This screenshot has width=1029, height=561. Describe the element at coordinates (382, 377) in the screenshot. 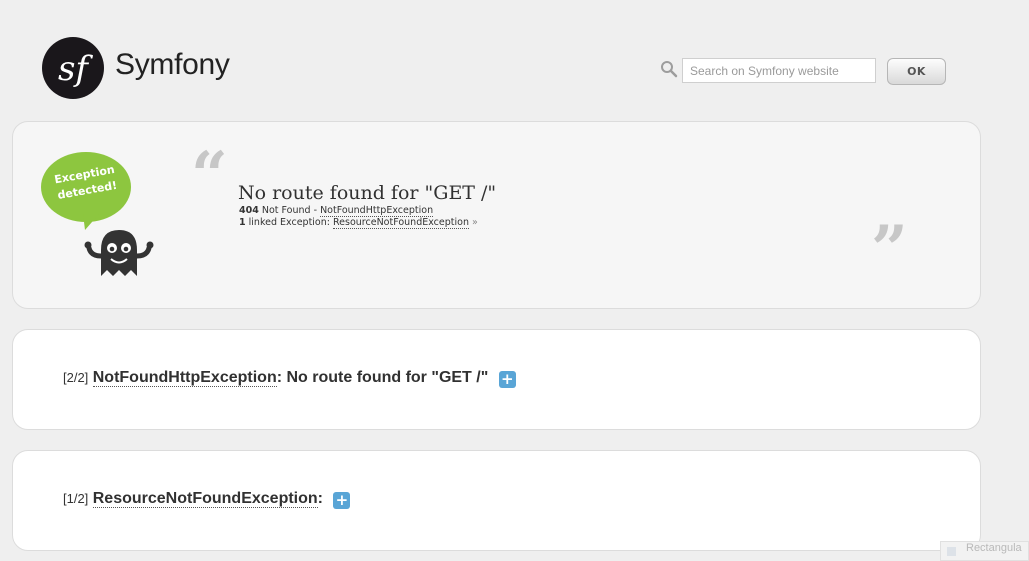

I see `trace-message: : No route found for "GET /"` at that location.